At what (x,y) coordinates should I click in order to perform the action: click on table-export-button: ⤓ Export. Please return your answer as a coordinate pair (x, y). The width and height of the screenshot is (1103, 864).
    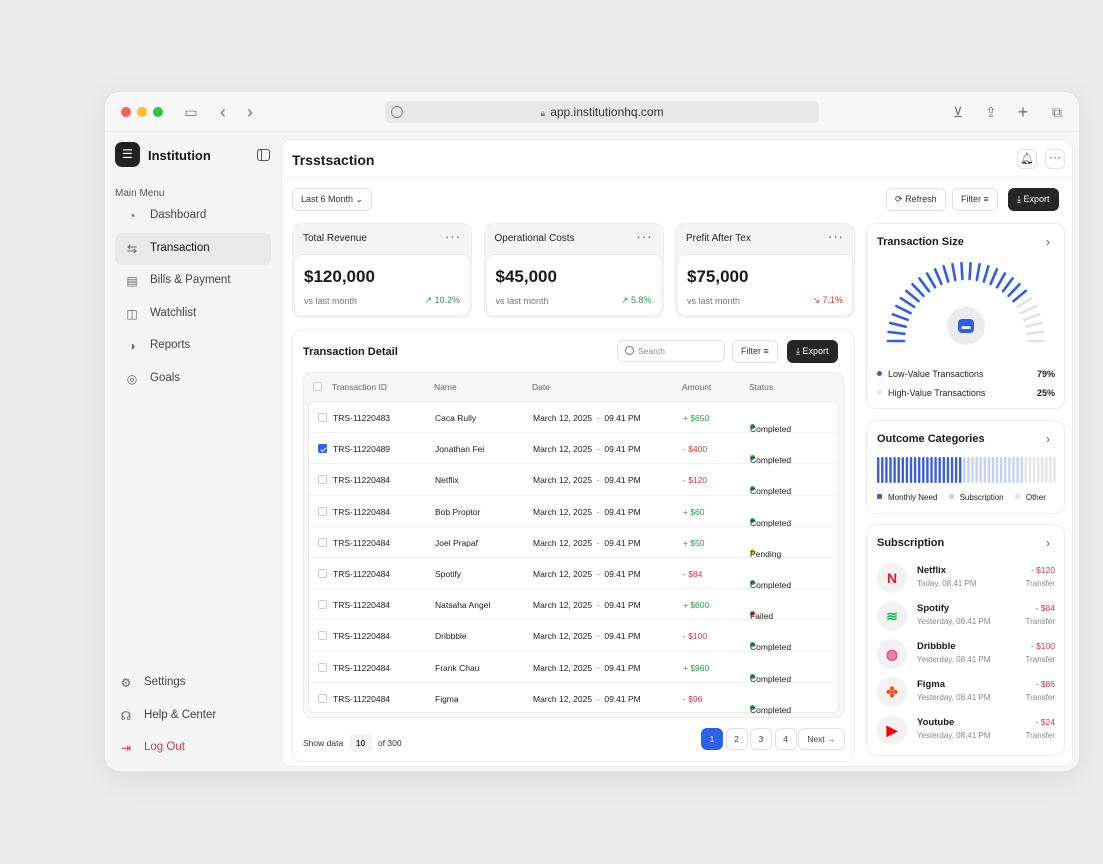
    Looking at the image, I should click on (812, 351).